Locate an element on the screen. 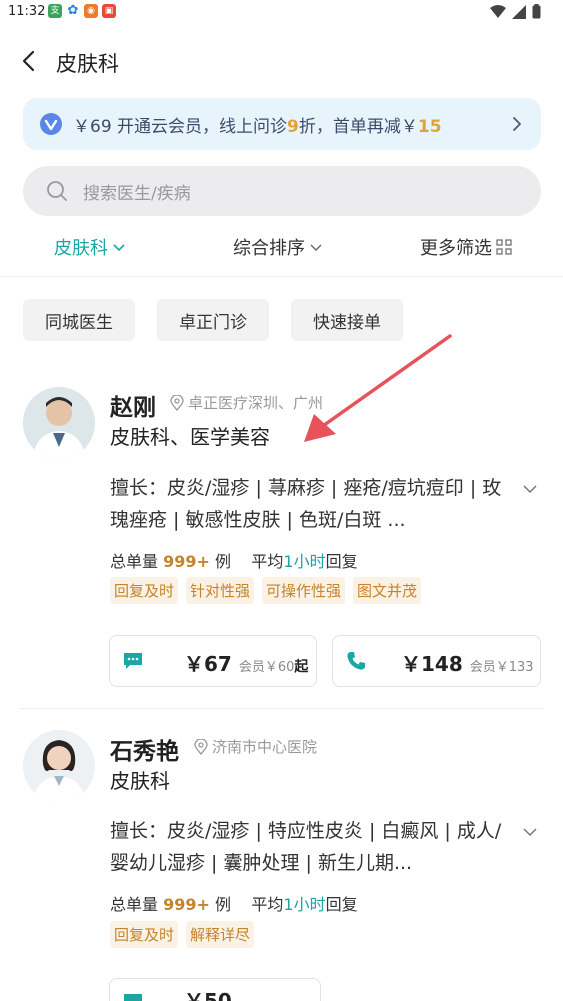 This screenshot has height=1001, width=563. hospital-label: 济南市中心医院 is located at coordinates (265, 747).